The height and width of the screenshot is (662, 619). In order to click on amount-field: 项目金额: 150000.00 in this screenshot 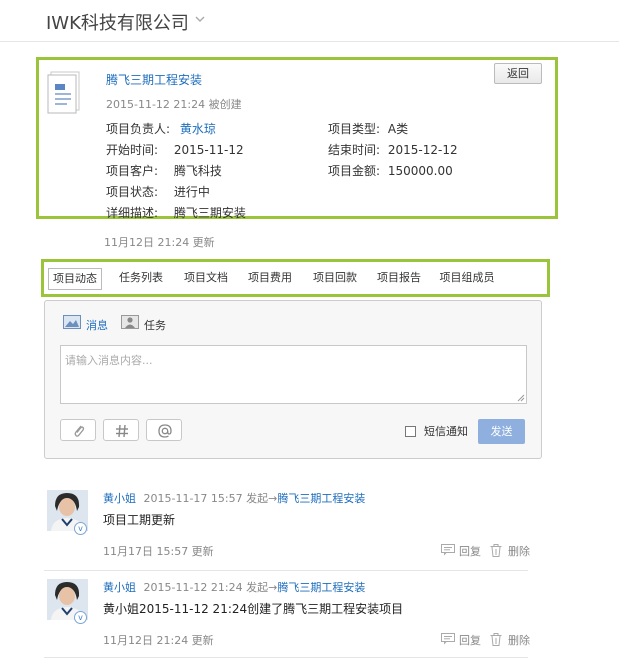, I will do `click(390, 170)`.